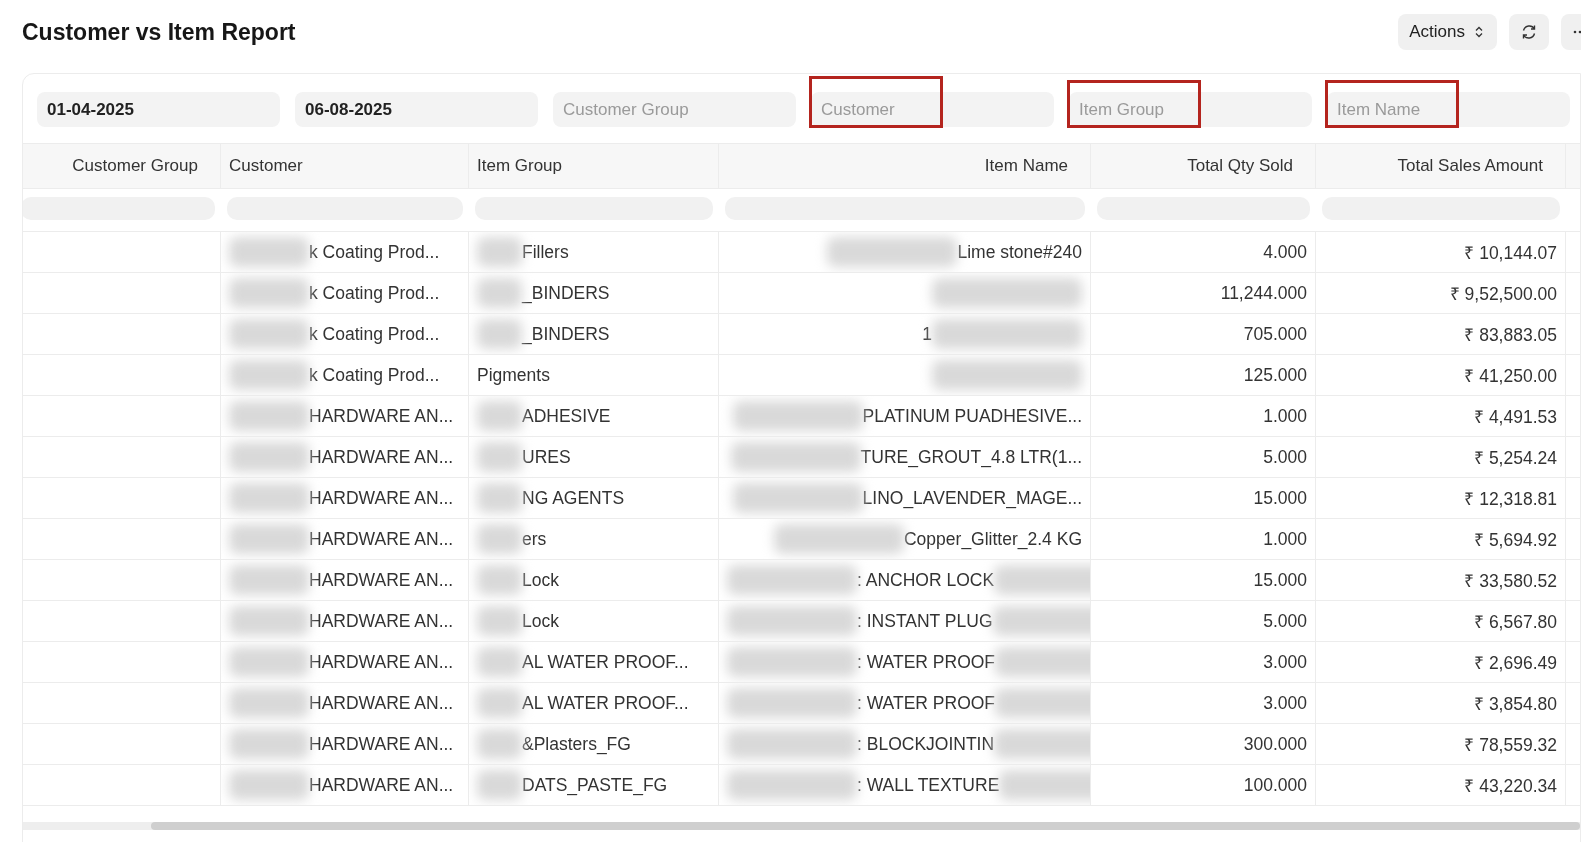 The height and width of the screenshot is (842, 1581). What do you see at coordinates (993, 539) in the screenshot?
I see `table-cell: Copper_Glitter_2.4 KG` at bounding box center [993, 539].